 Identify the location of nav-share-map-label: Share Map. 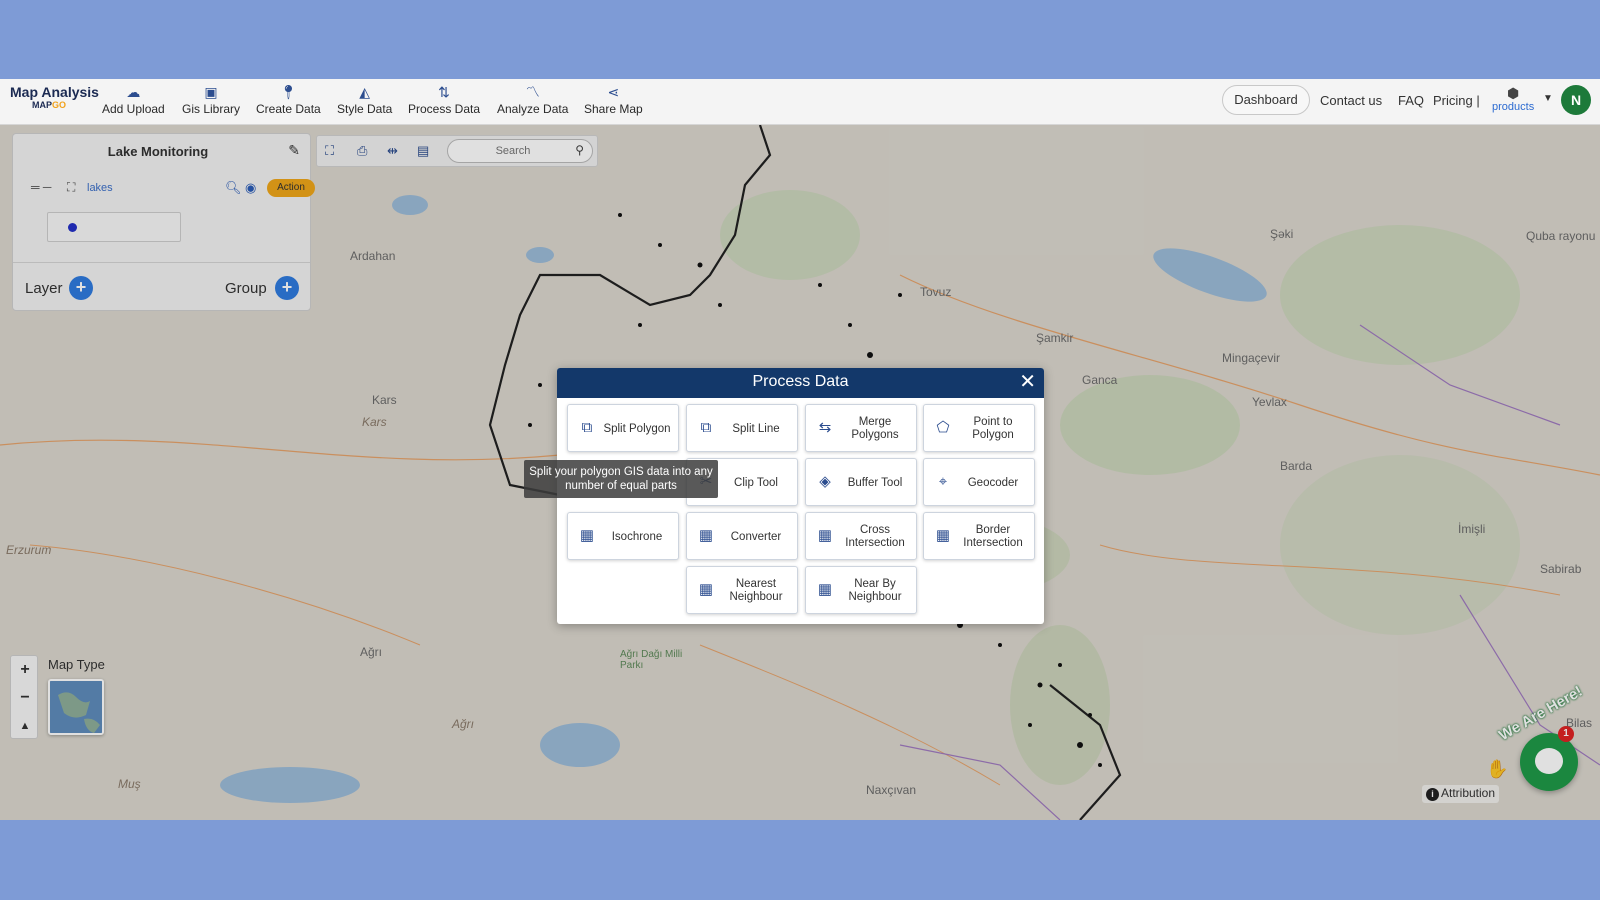
(613, 109).